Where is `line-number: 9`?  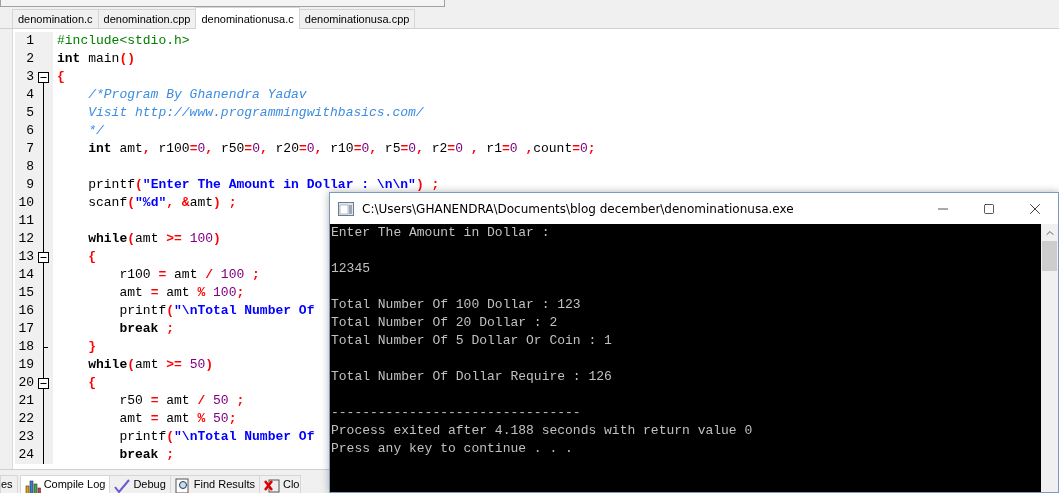 line-number: 9 is located at coordinates (29, 185).